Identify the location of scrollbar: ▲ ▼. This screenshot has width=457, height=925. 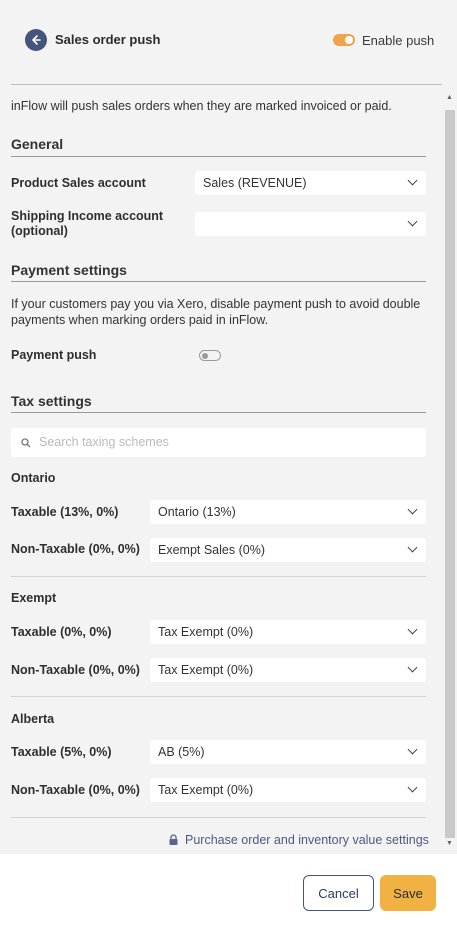
(450, 474).